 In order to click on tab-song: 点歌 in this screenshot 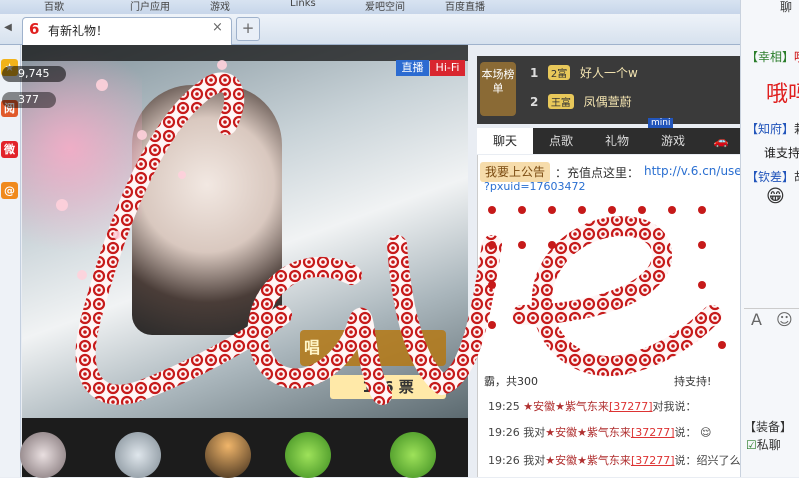, I will do `click(561, 141)`.